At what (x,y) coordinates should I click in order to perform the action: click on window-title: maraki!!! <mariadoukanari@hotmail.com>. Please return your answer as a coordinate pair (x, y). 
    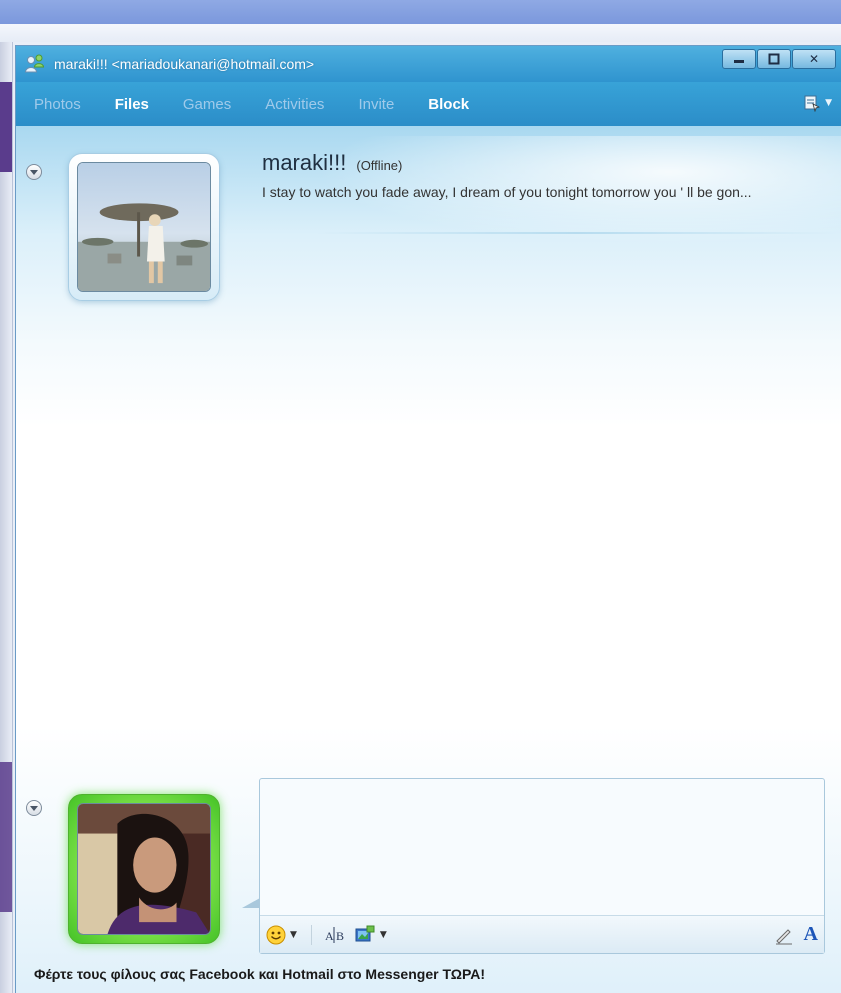
    Looking at the image, I should click on (184, 64).